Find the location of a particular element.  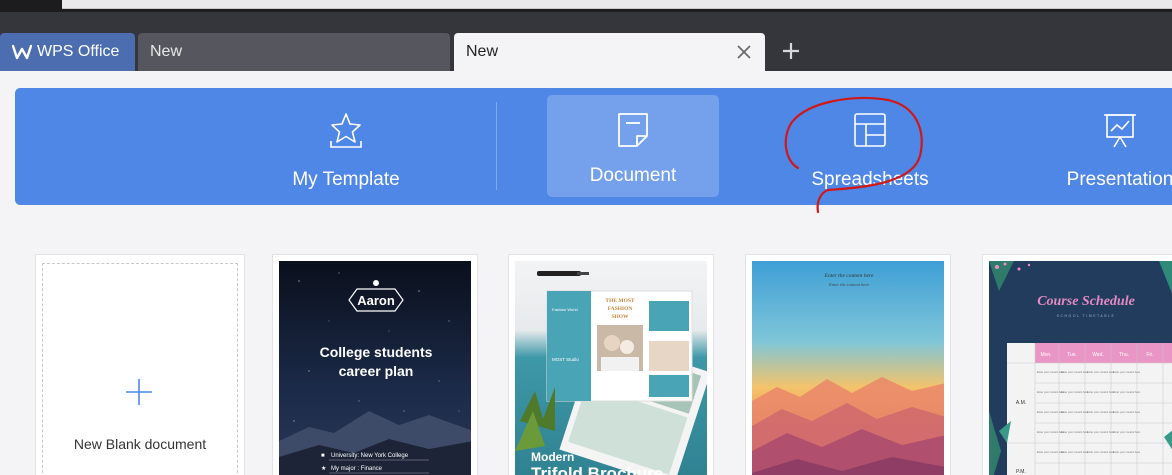

tab-wps-office: WPS Office is located at coordinates (67, 52).